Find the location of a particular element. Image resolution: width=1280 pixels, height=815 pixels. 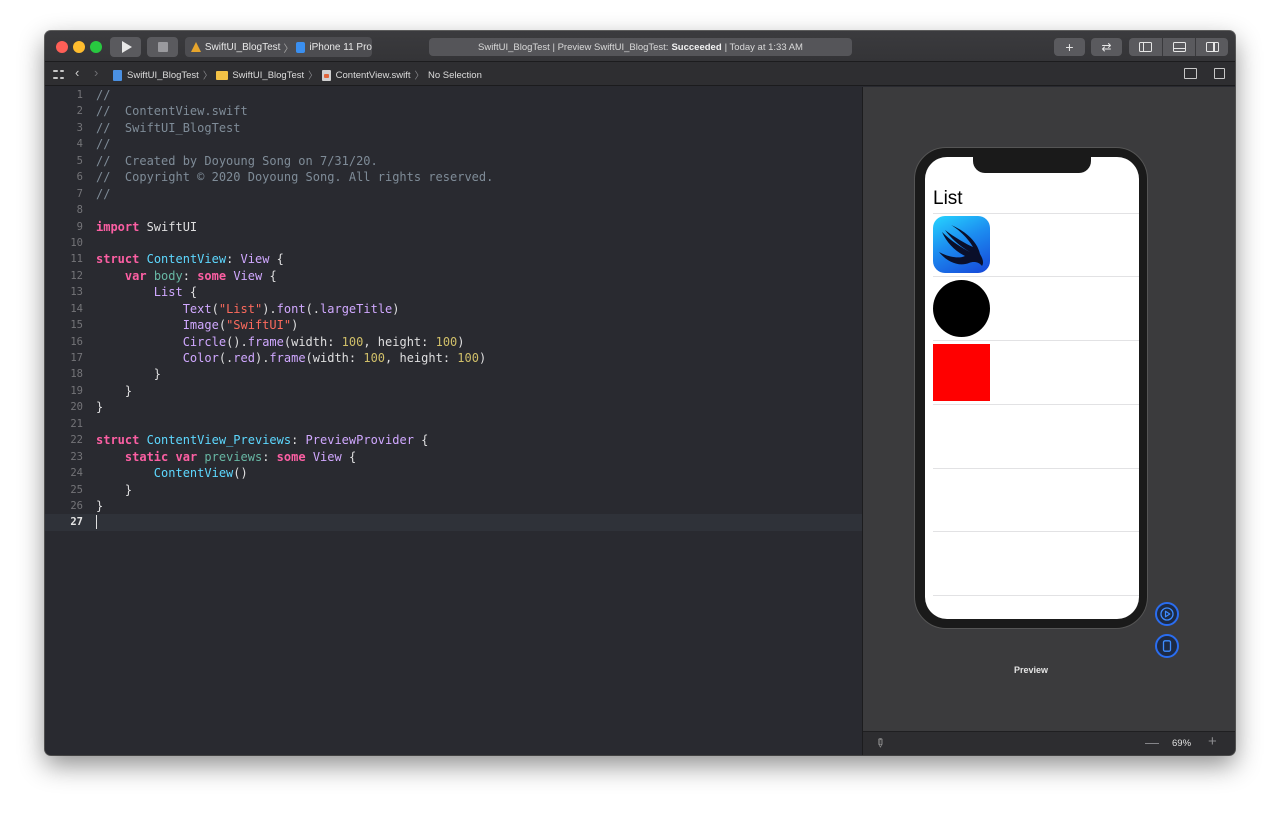

code-line: 15 Image("SwiftUI") is located at coordinates (453, 325).